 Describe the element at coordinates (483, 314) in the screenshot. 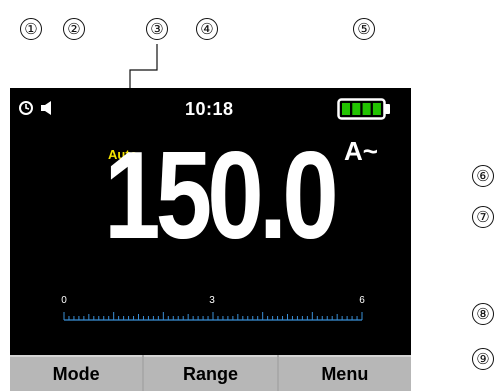

I see `callout-8: ⑧` at that location.